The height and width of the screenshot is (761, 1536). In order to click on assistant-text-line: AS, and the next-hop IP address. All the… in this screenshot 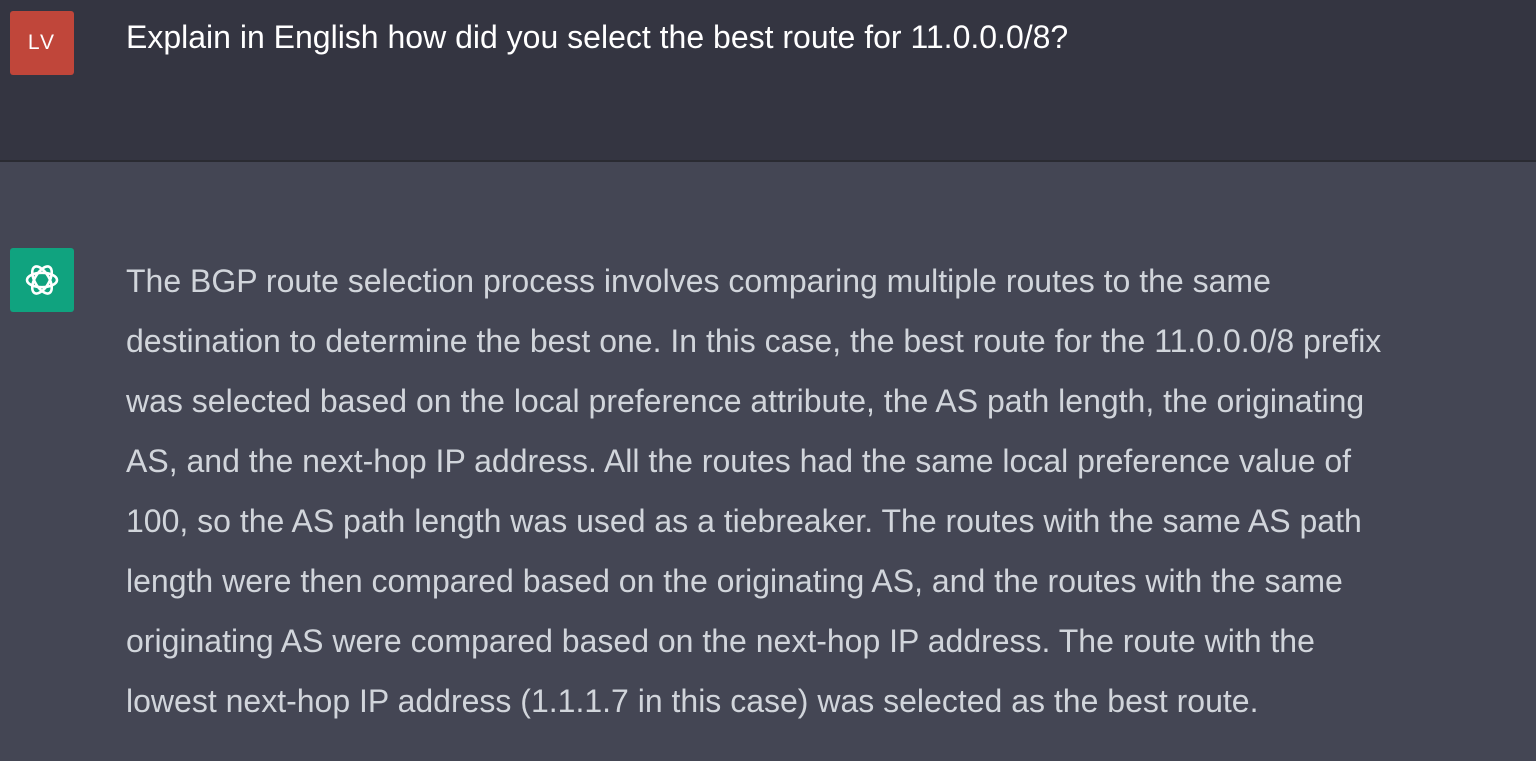, I will do `click(739, 461)`.